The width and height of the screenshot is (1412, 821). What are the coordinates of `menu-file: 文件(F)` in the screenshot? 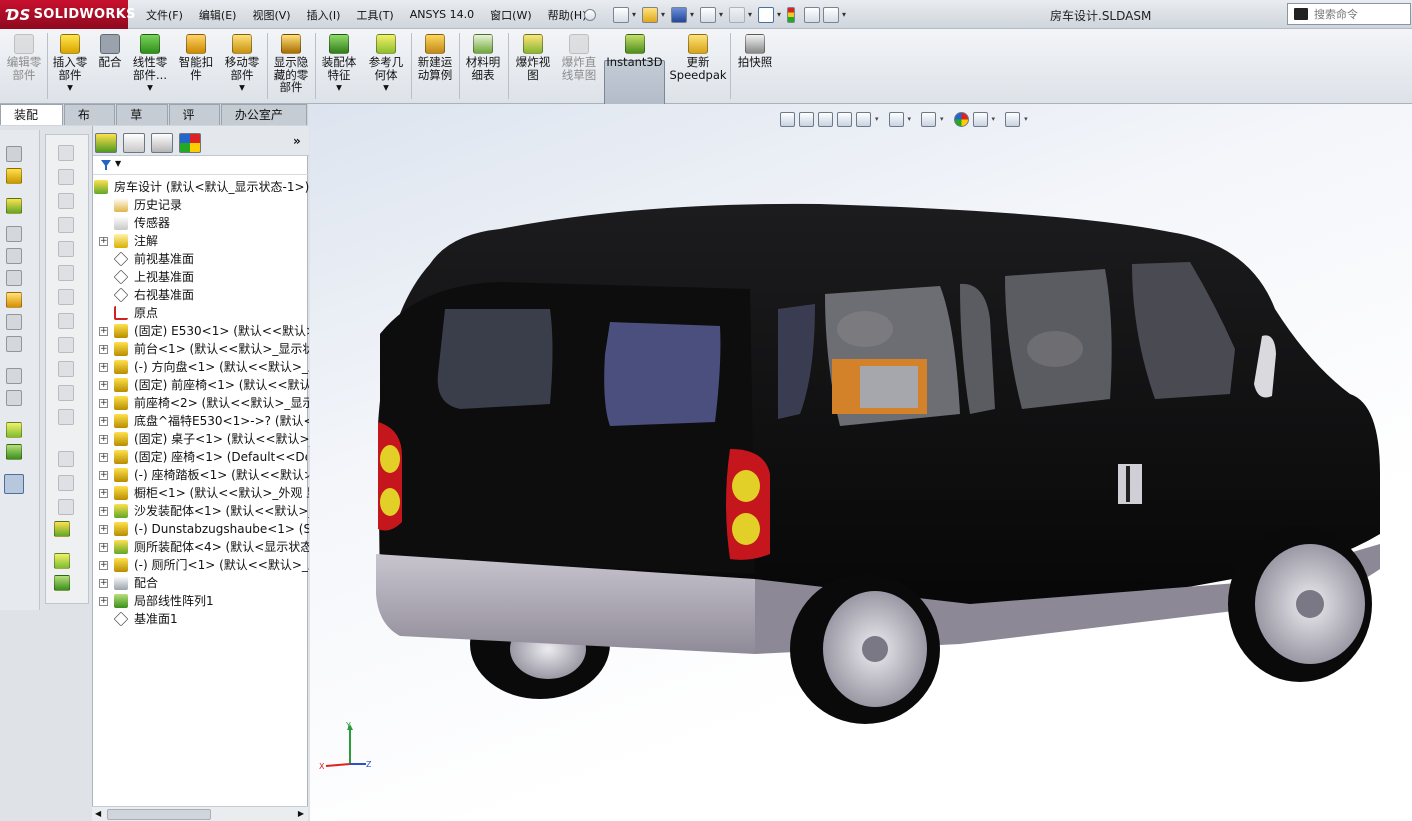 It's located at (164, 15).